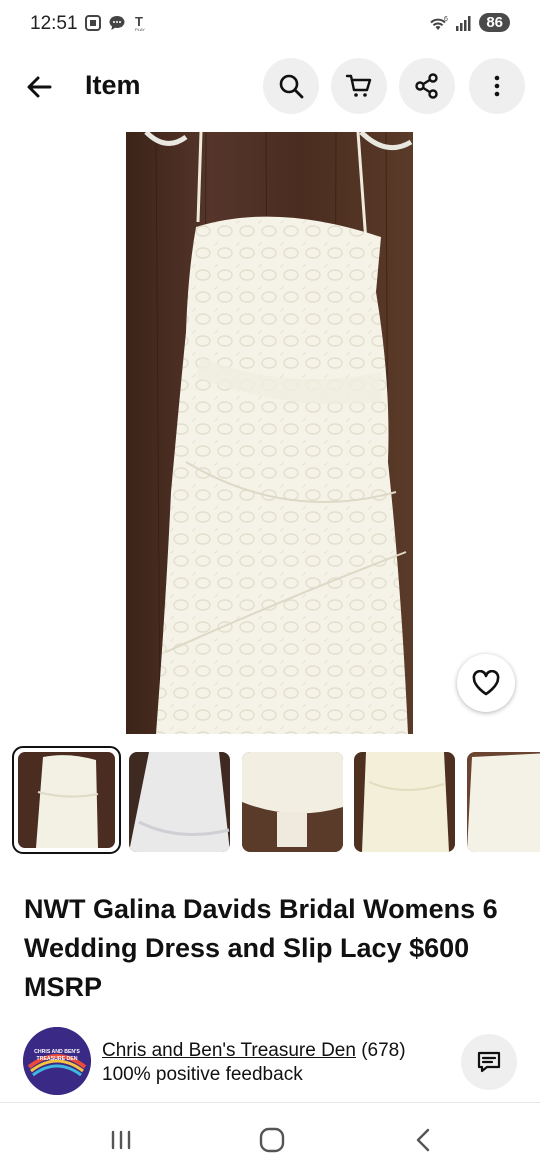 Image resolution: width=540 pixels, height=1170 pixels. I want to click on battery-badge: 86, so click(494, 22).